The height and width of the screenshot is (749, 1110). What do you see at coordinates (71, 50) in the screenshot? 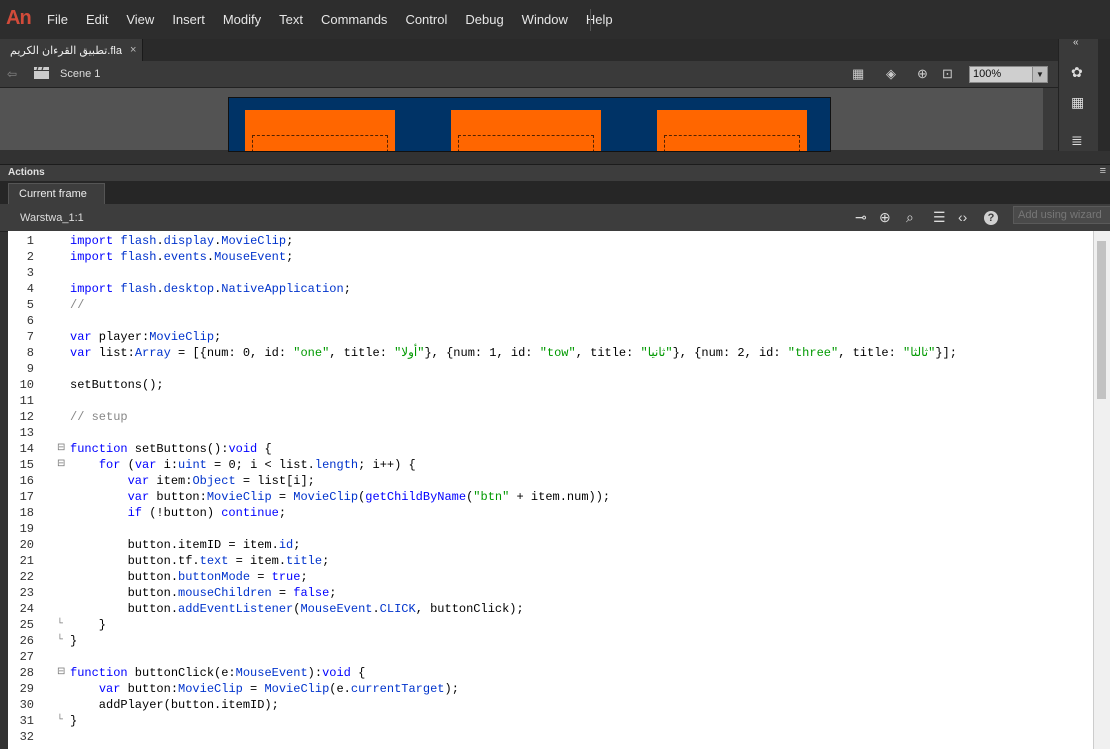
I see `document-tab: تطبيق القرءان الكريم.fla ×` at bounding box center [71, 50].